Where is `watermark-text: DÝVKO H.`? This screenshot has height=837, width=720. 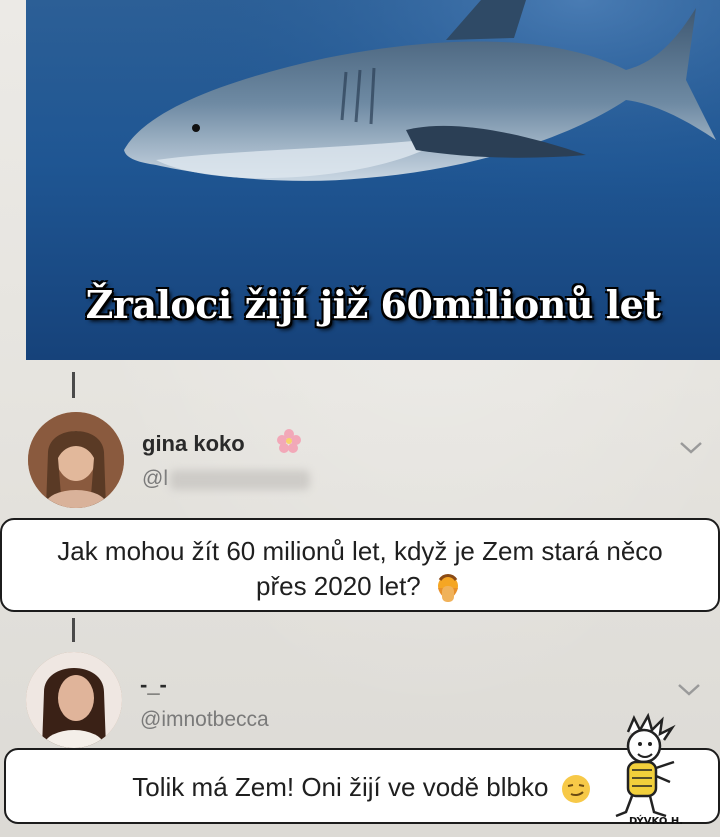 watermark-text: DÝVKO H. is located at coordinates (656, 820).